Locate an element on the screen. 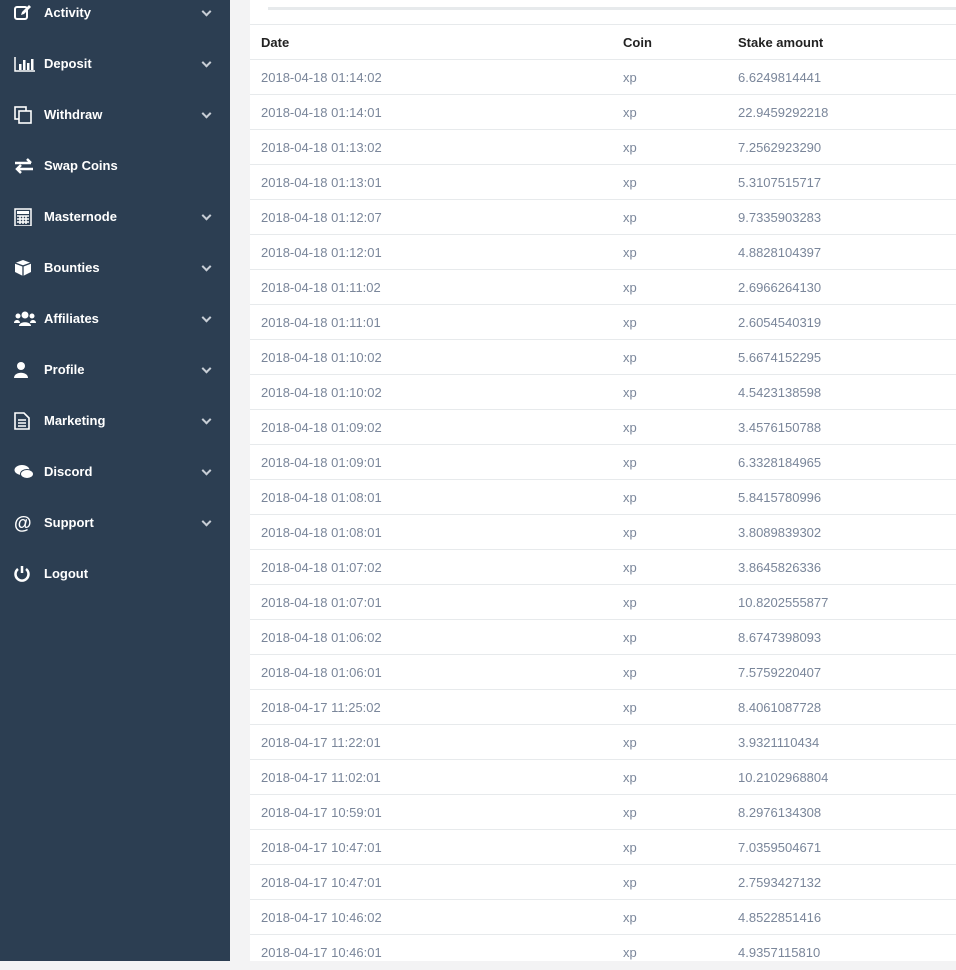  table-row: 2018-04-18 01:12:07 xp 9.7335903283 is located at coordinates (603, 217).